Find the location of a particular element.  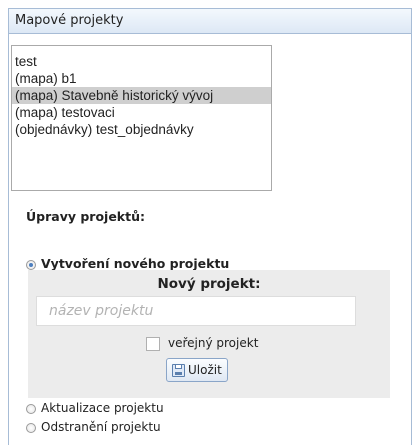

public-project-checkbox is located at coordinates (153, 343).